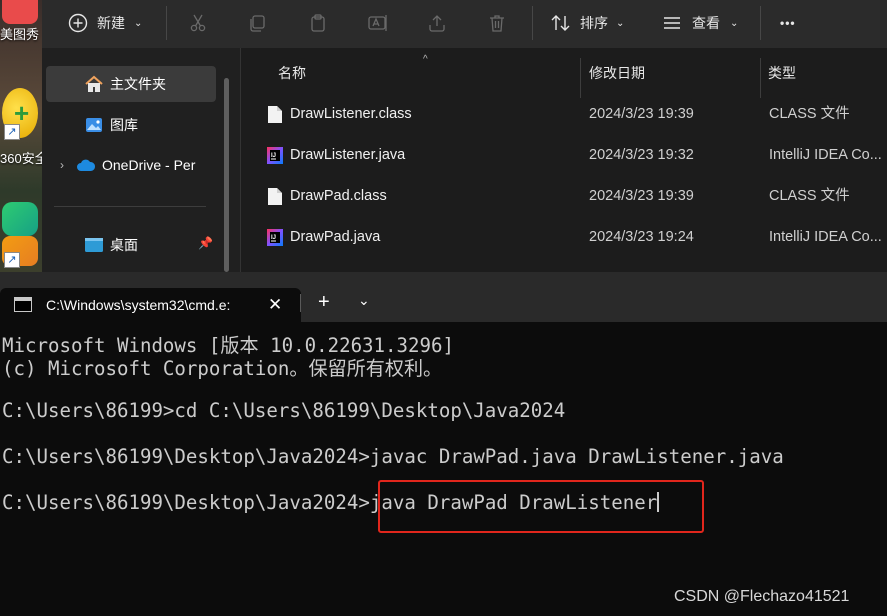 The height and width of the screenshot is (616, 887). Describe the element at coordinates (138, 84) in the screenshot. I see `nav-item-label: 主文件夹` at that location.